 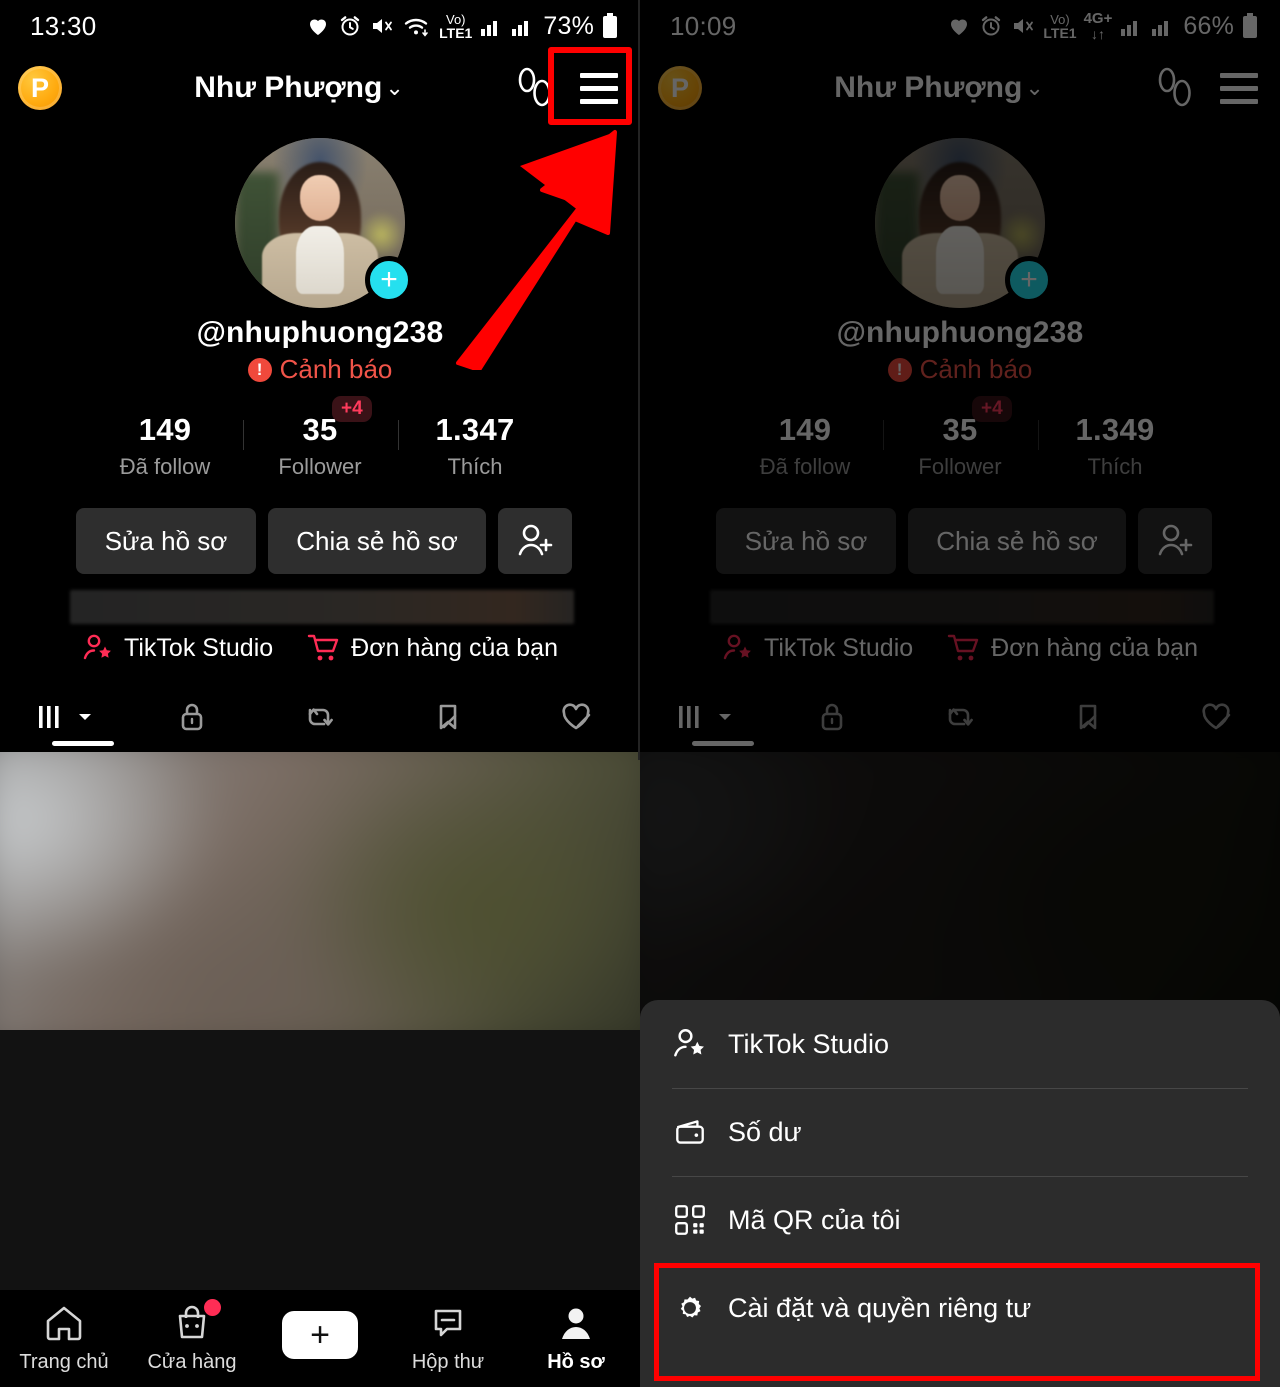 What do you see at coordinates (84, 717) in the screenshot?
I see `chevron-down-icon` at bounding box center [84, 717].